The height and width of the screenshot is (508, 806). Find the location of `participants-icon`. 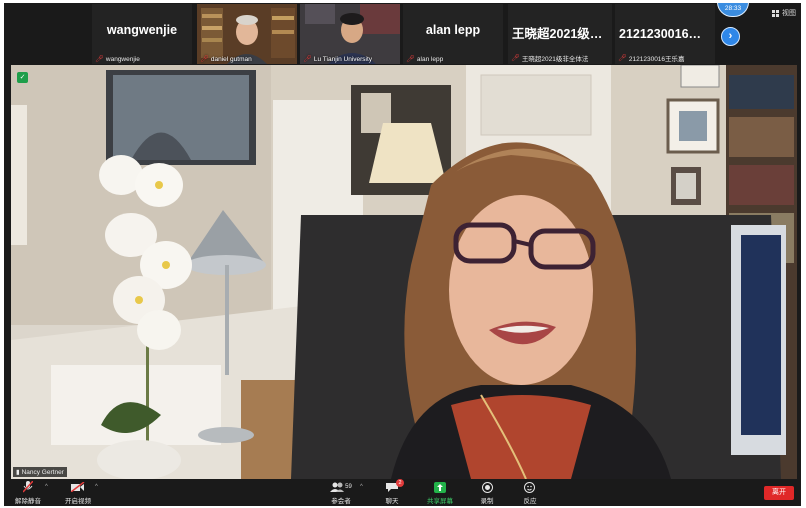

participants-icon is located at coordinates (337, 487).